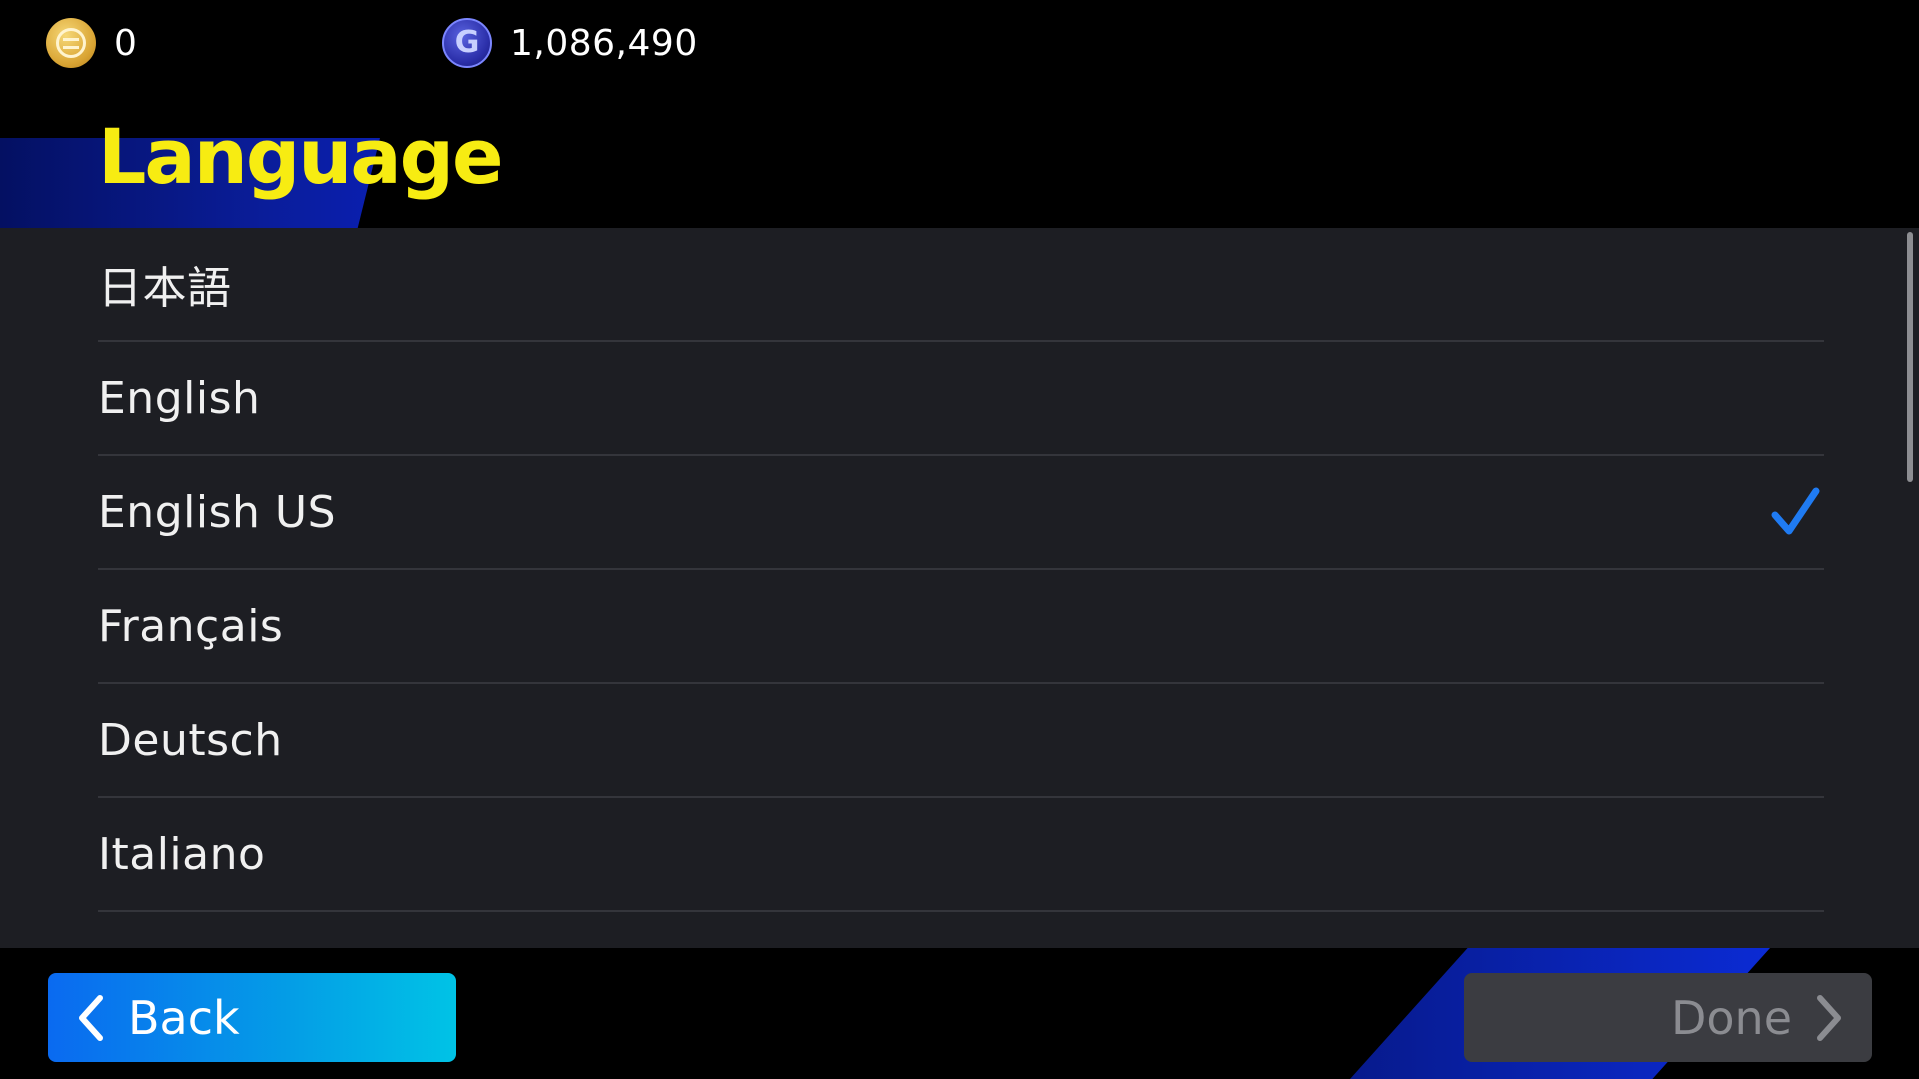 The image size is (1919, 1079). What do you see at coordinates (959, 159) in the screenshot?
I see `title-band: Language` at bounding box center [959, 159].